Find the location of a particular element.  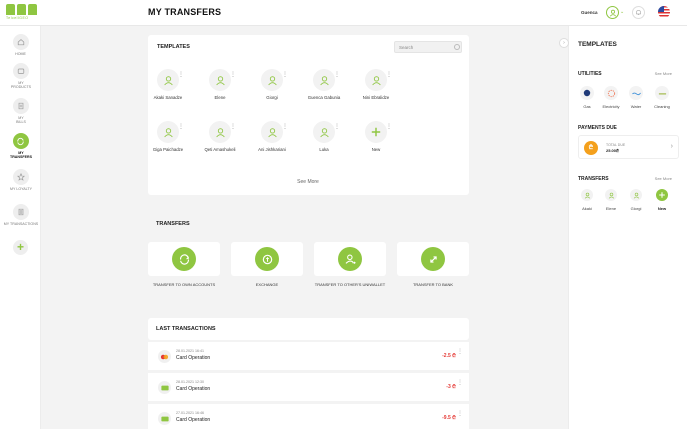

template-item: ⋮ Akaki Sanadze is located at coordinates (168, 84).